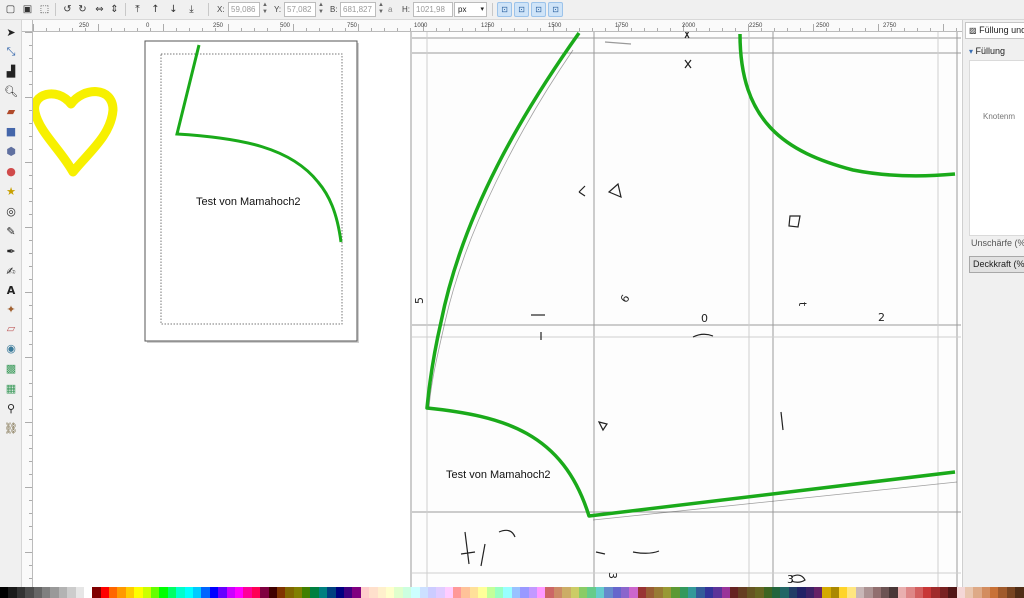 The image size is (1024, 598). Describe the element at coordinates (11, 388) in the screenshot. I see `mesh-tool-icon: ▦` at that location.